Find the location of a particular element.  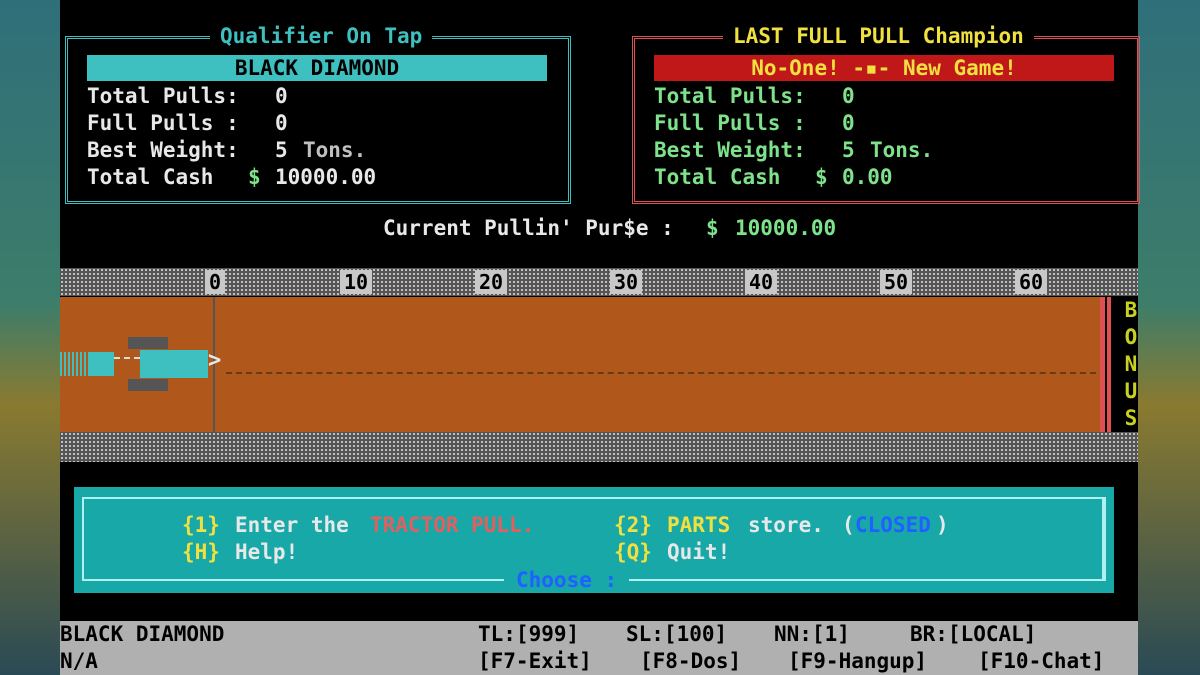

qualifier-best-weight-label: Best Weight: is located at coordinates (163, 150).